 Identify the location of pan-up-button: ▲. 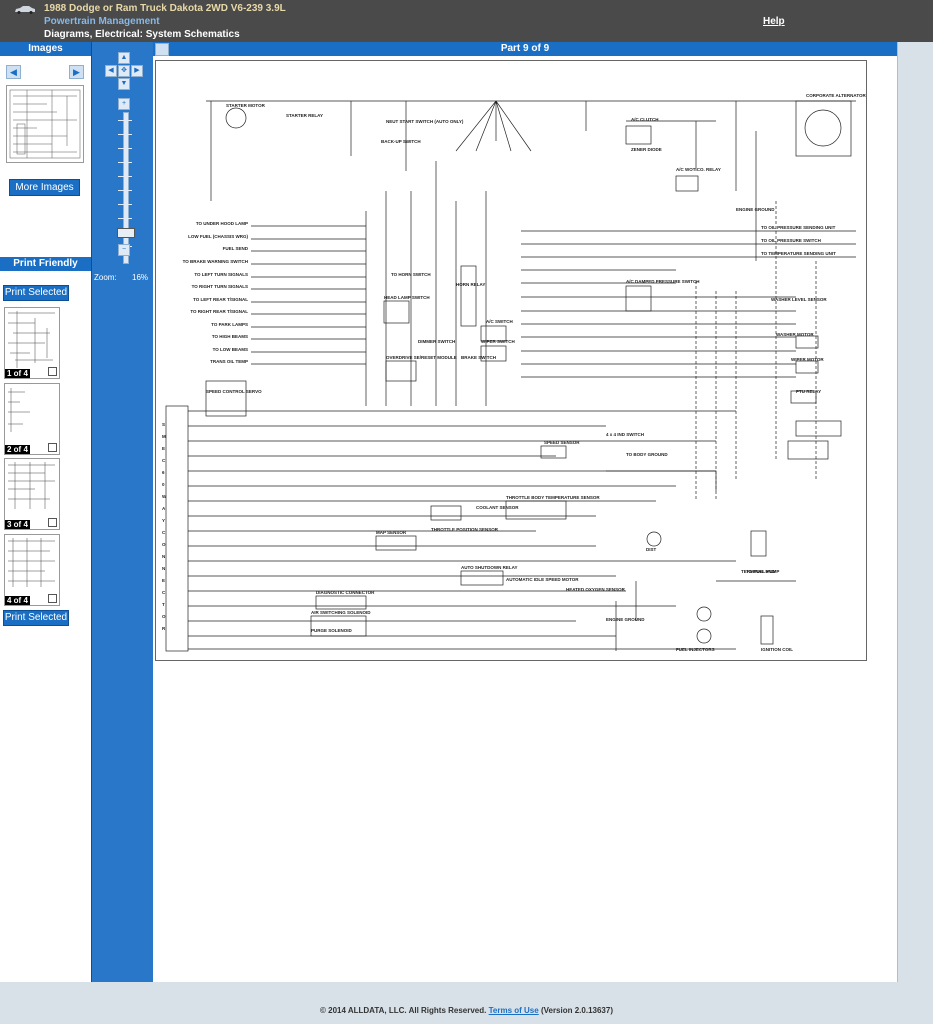
(124, 58).